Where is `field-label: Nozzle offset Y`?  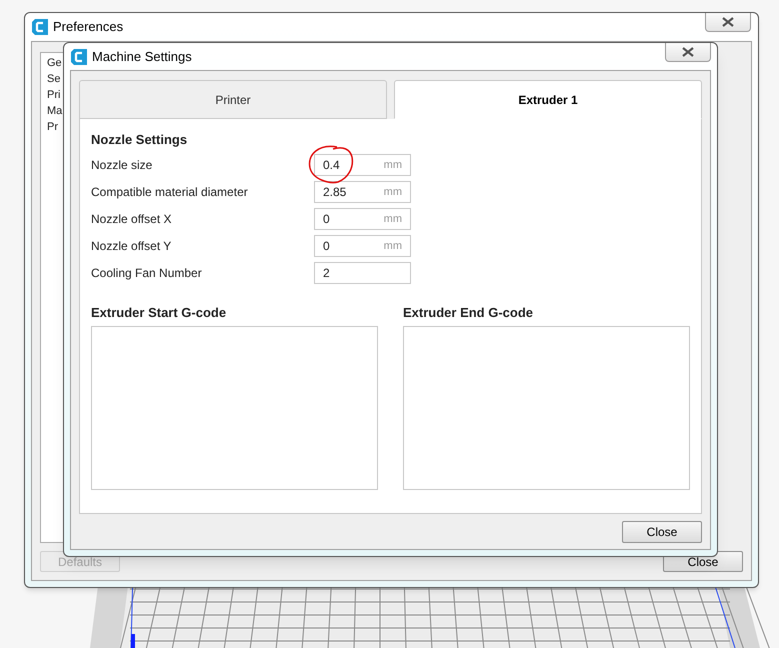 field-label: Nozzle offset Y is located at coordinates (131, 246).